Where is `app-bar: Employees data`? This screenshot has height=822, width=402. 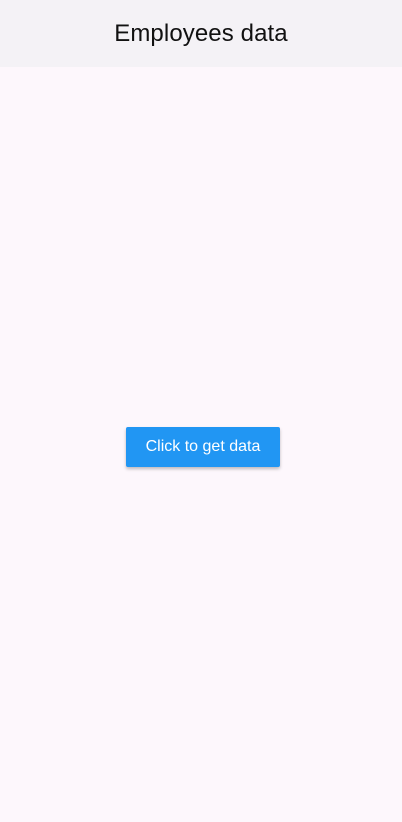
app-bar: Employees data is located at coordinates (201, 33).